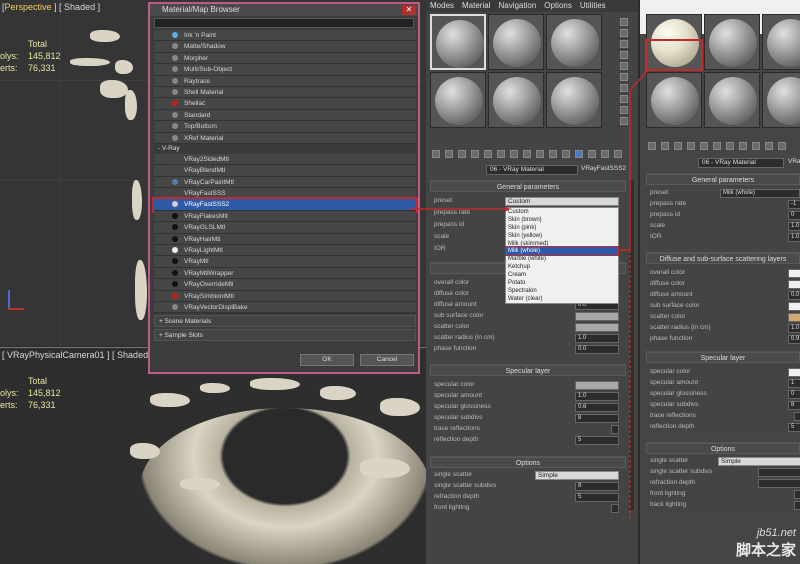  I want to click on highlight-box, so click(674, 55).